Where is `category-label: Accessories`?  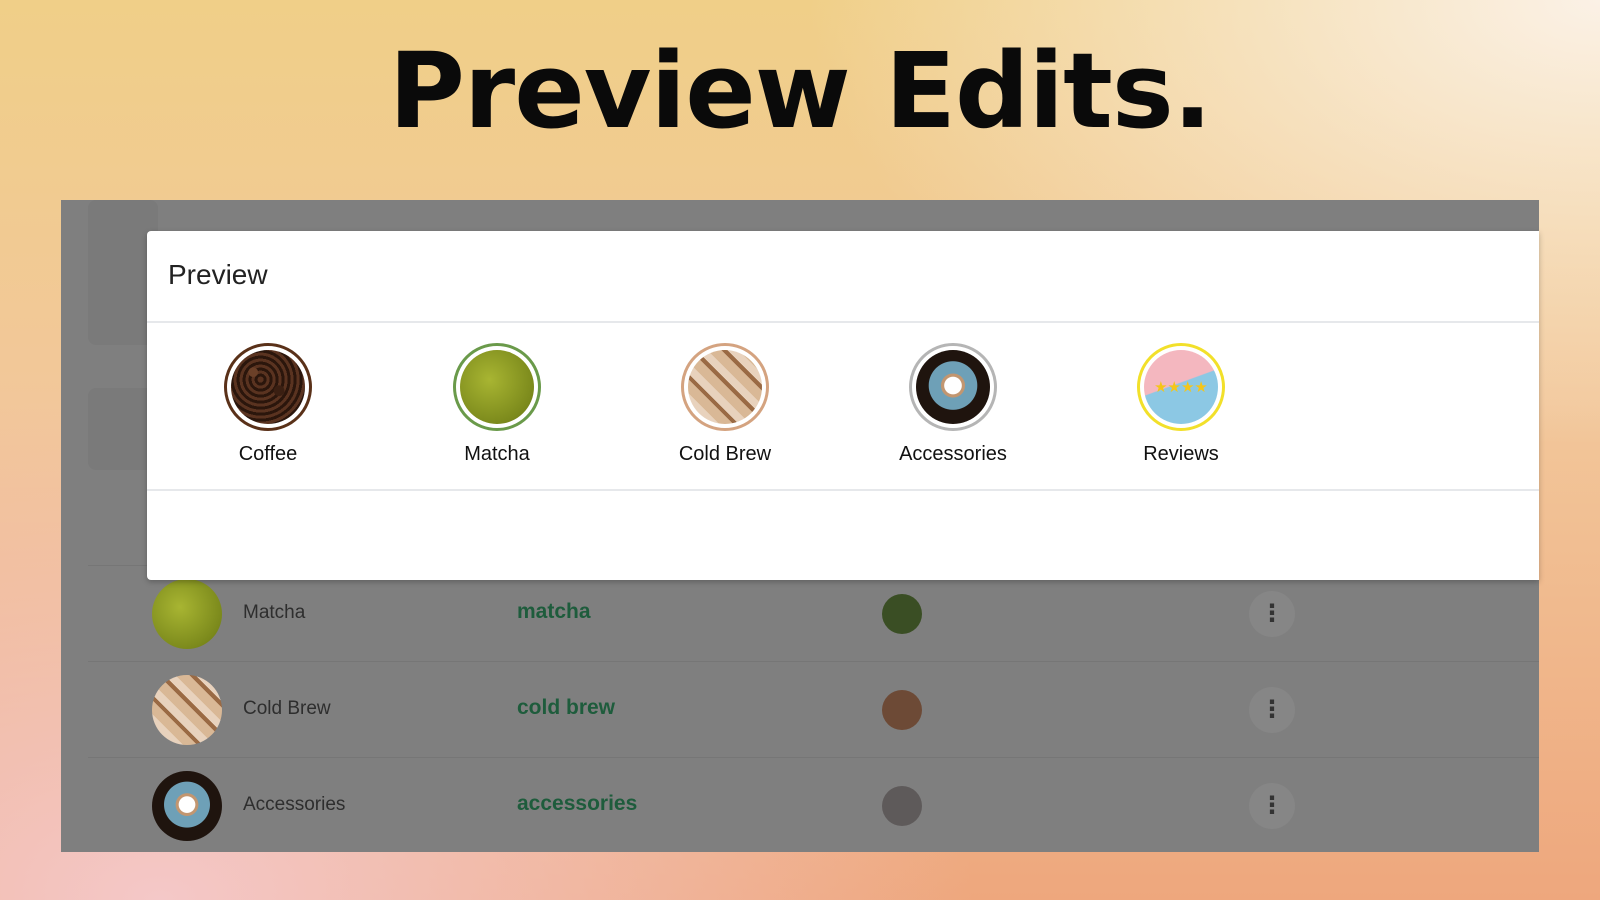 category-label: Accessories is located at coordinates (953, 454).